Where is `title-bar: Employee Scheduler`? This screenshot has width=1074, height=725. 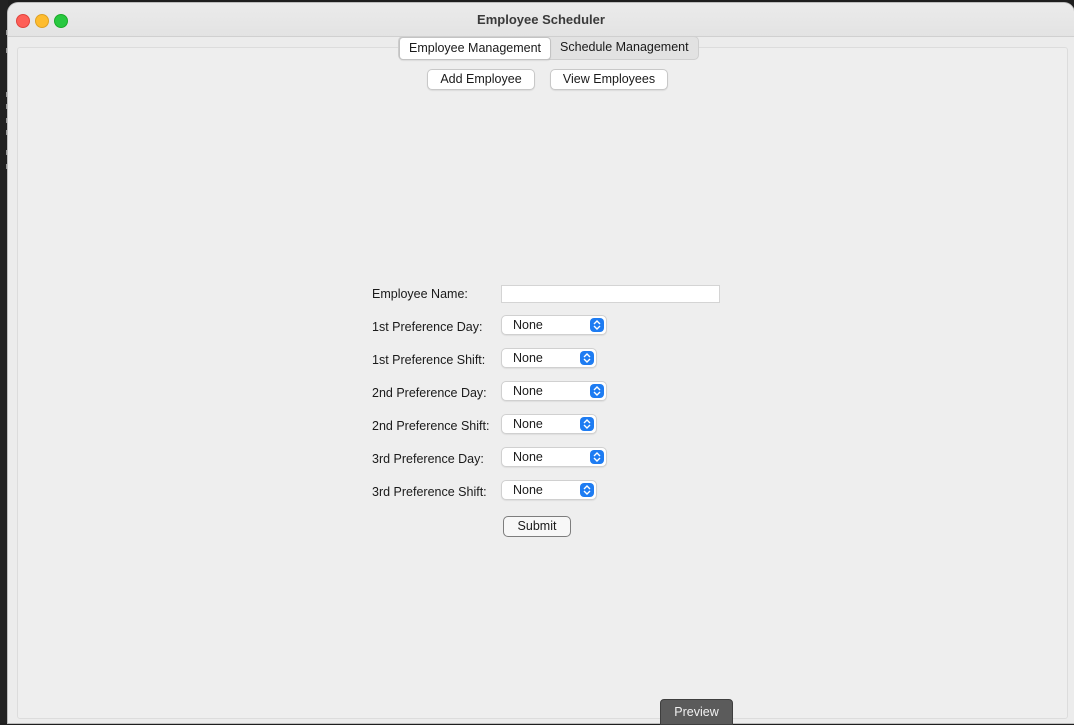
title-bar: Employee Scheduler is located at coordinates (541, 20).